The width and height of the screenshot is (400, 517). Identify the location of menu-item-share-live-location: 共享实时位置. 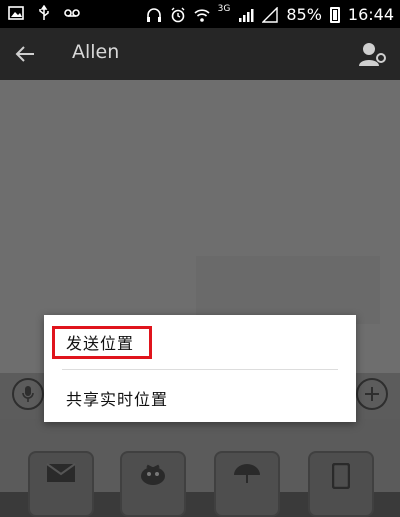
(200, 398).